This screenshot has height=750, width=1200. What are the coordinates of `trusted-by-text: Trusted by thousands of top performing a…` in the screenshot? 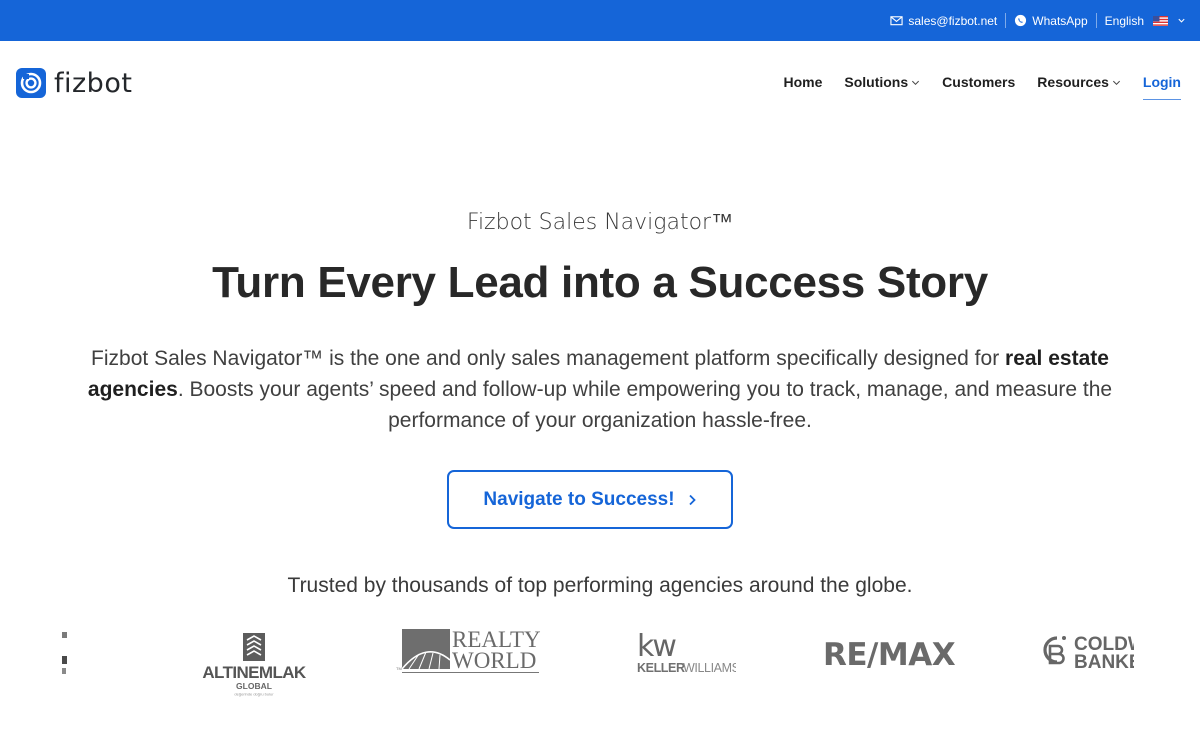 It's located at (600, 585).